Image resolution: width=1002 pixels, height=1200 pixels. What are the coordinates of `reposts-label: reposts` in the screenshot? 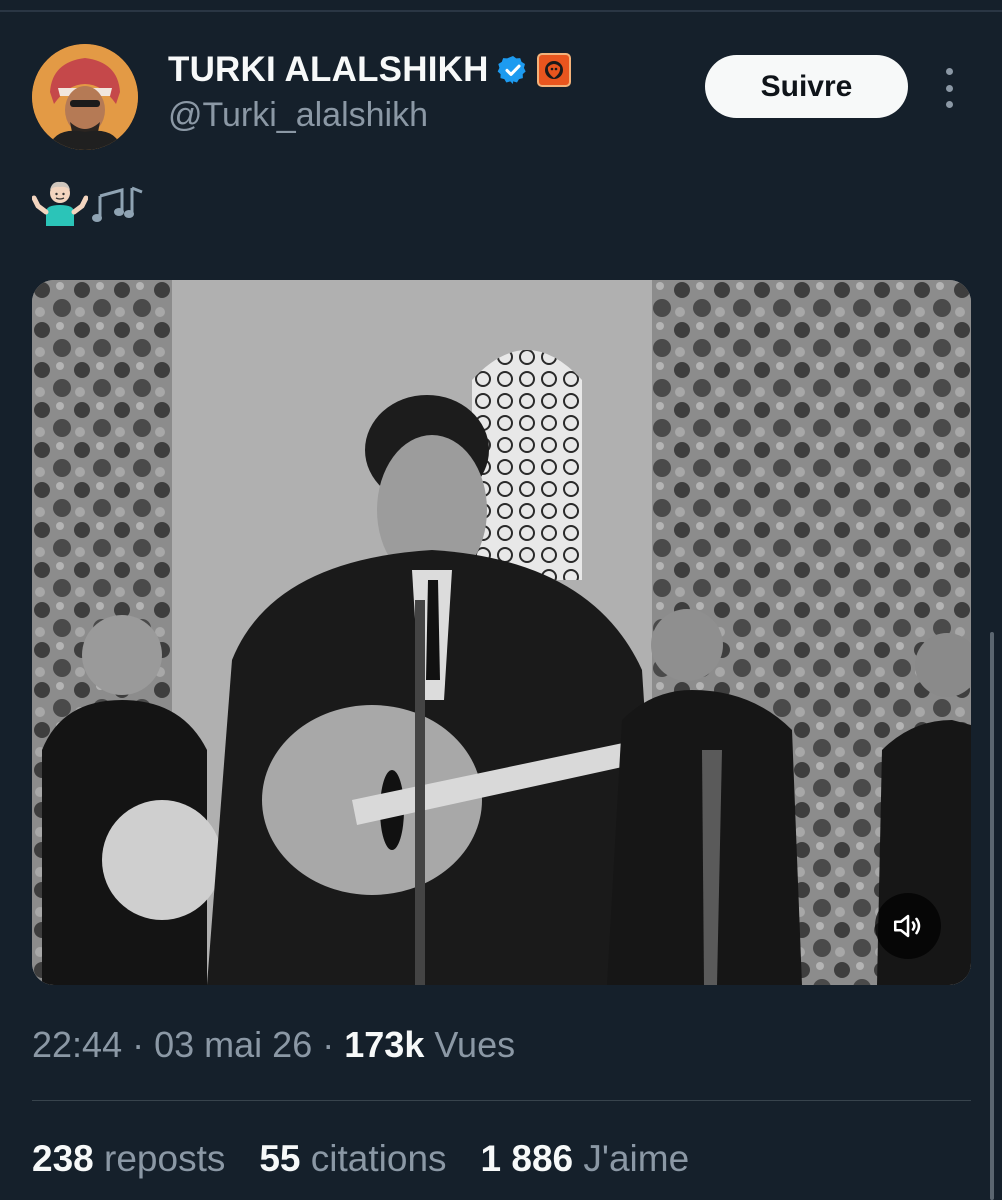 It's located at (165, 1158).